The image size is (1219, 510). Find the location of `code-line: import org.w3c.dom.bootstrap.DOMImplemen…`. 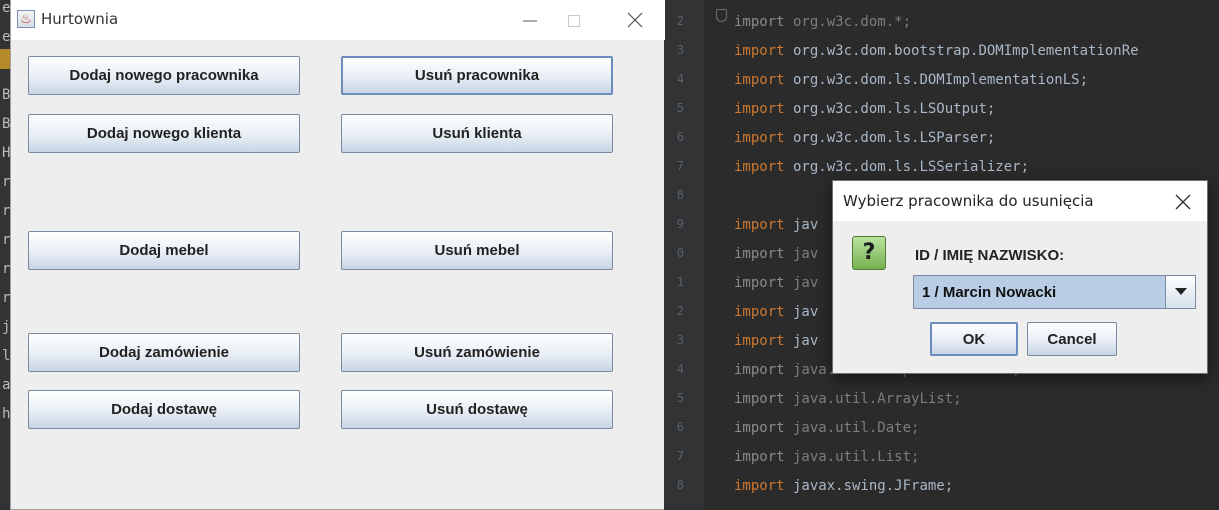

code-line: import org.w3c.dom.bootstrap.DOMImplemen… is located at coordinates (936, 51).